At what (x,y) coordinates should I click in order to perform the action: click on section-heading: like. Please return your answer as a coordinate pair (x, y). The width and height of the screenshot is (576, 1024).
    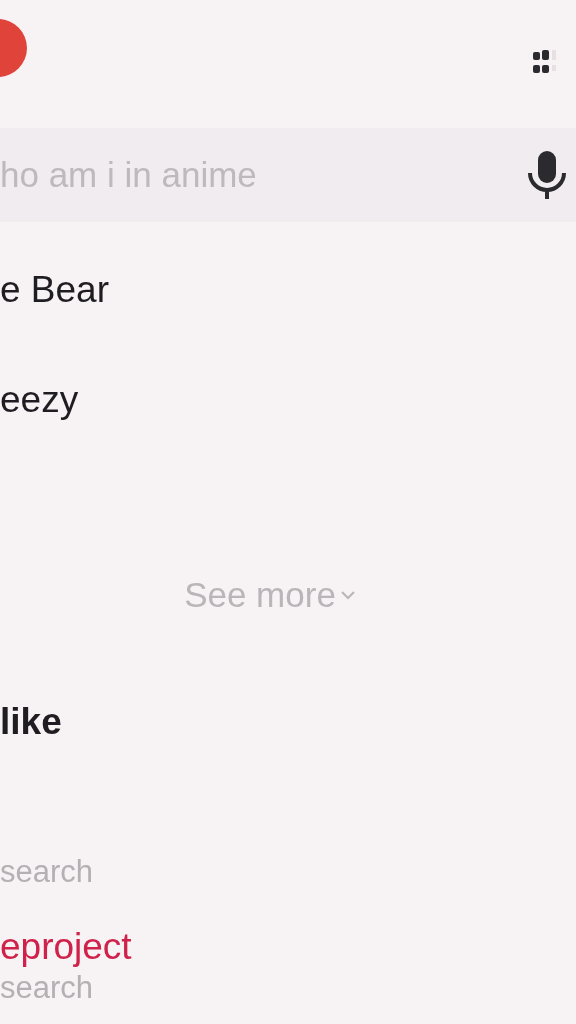
    Looking at the image, I should click on (31, 722).